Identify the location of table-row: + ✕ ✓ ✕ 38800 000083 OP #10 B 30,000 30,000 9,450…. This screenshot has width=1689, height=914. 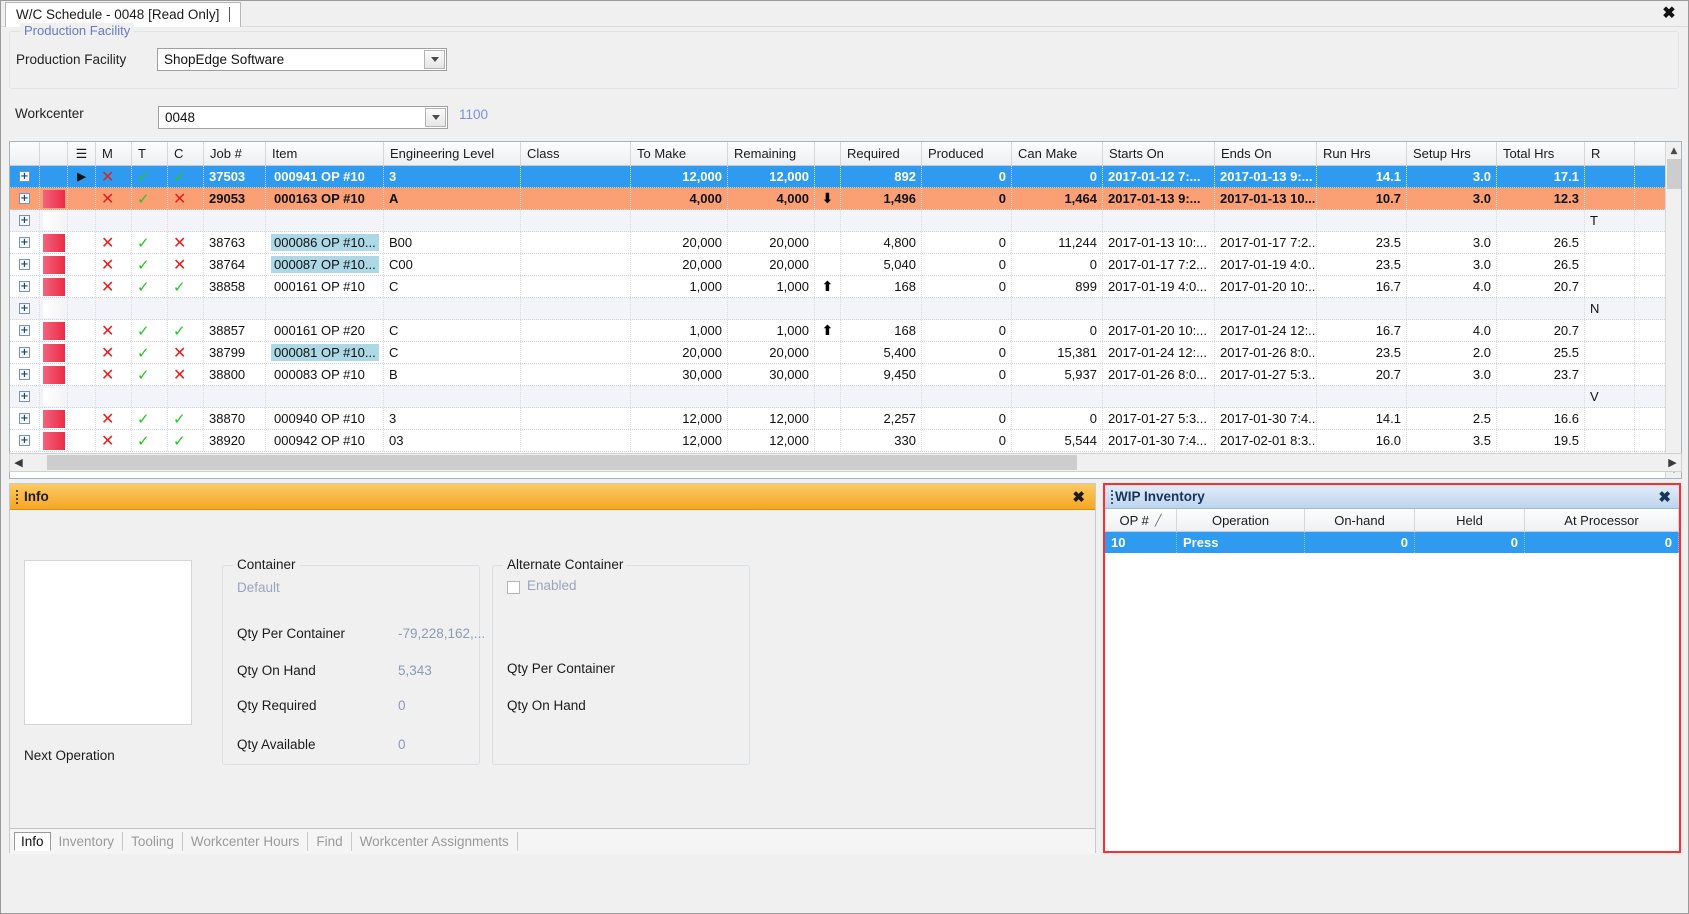
(845, 375).